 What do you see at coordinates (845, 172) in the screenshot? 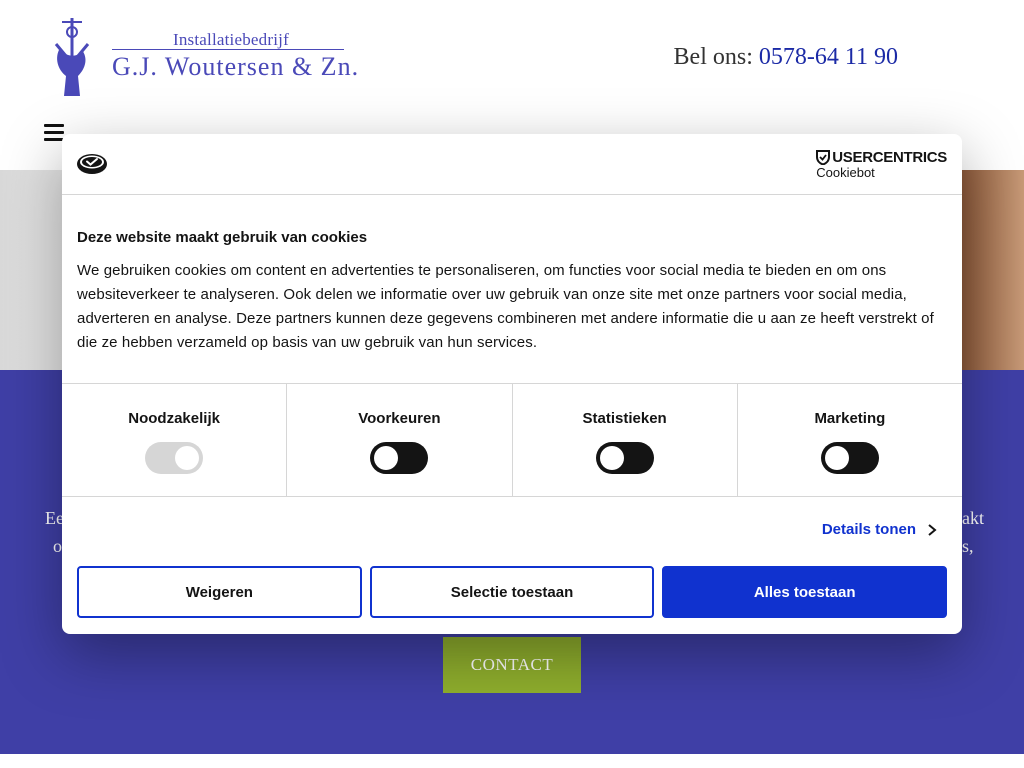
I see `brand-product: Cookiebot` at bounding box center [845, 172].